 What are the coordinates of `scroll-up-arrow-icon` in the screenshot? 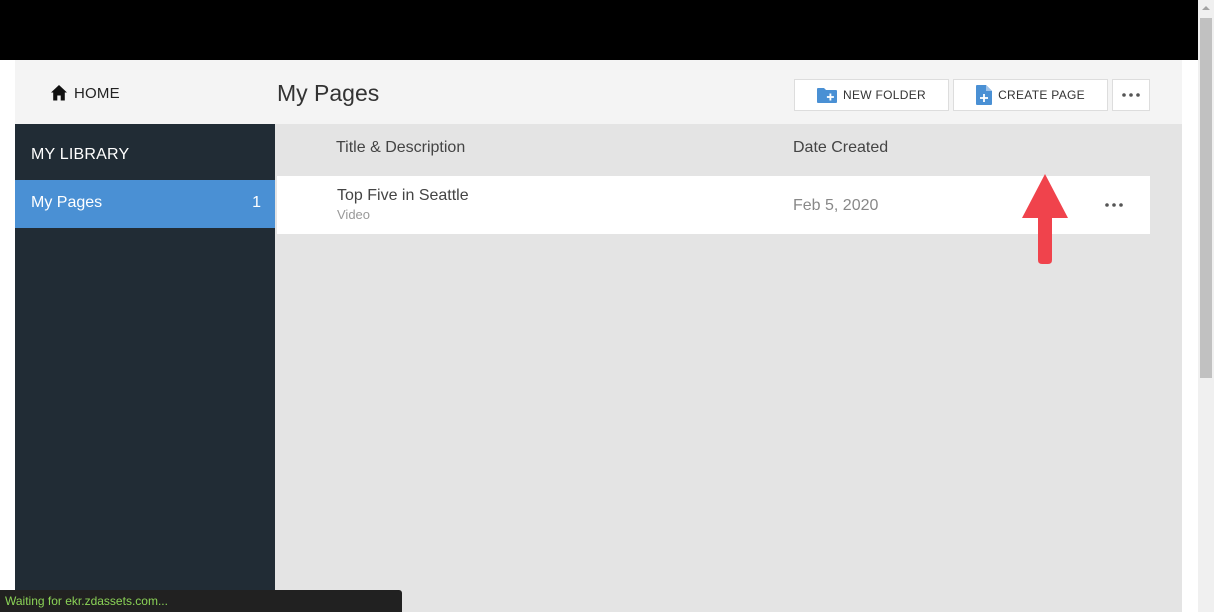 It's located at (1206, 8).